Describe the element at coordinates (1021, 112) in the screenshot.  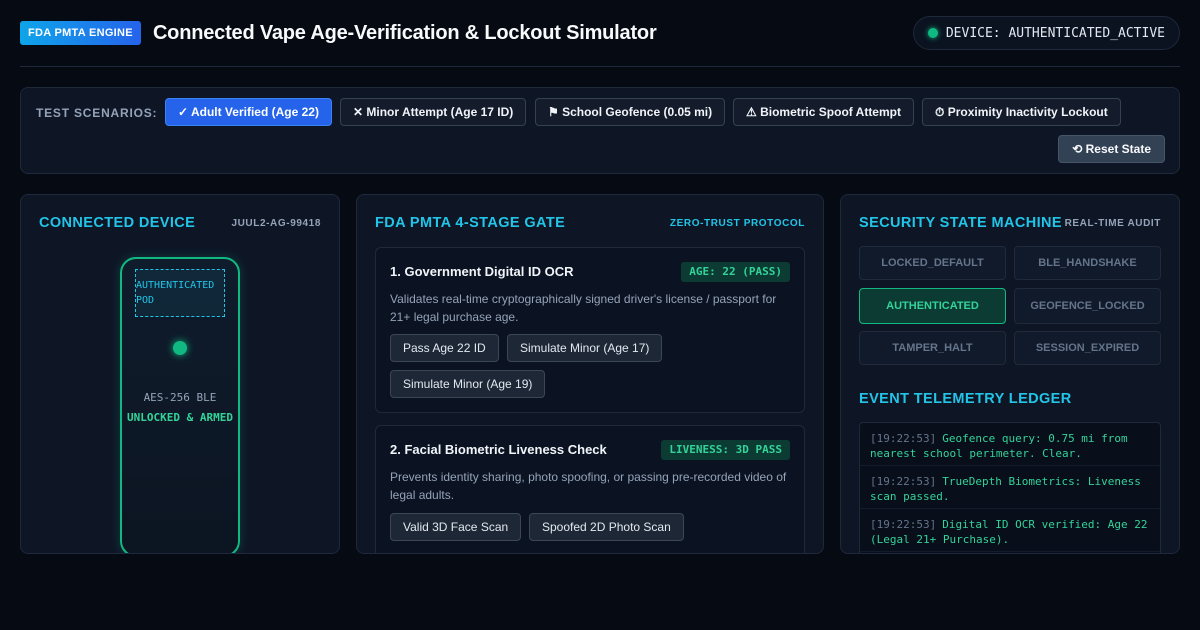
I see `scenario-inactivity-lockout-button: ⏱ Proximity Inactivity Lockout` at that location.